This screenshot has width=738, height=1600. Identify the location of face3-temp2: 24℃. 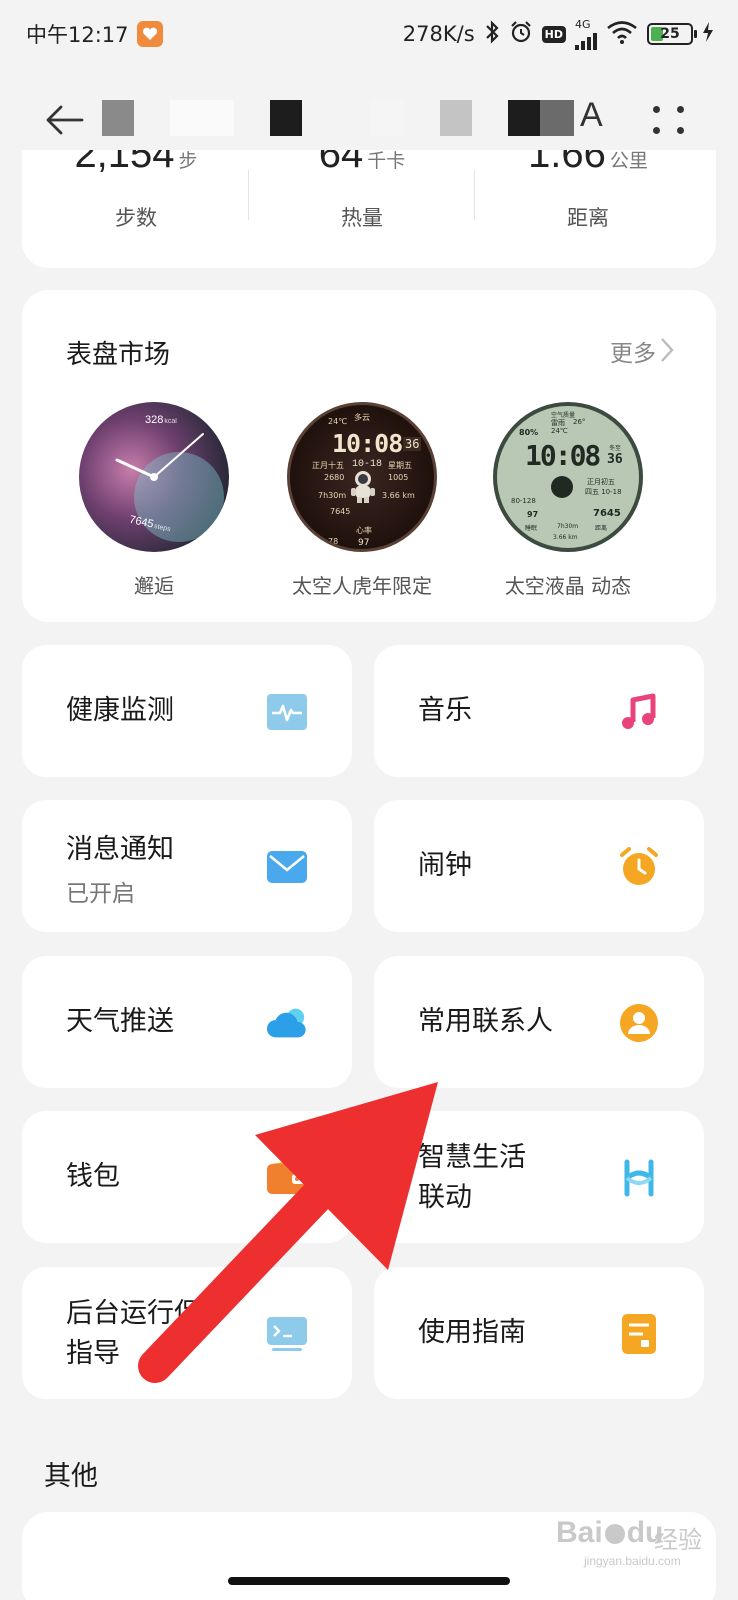
(559, 431).